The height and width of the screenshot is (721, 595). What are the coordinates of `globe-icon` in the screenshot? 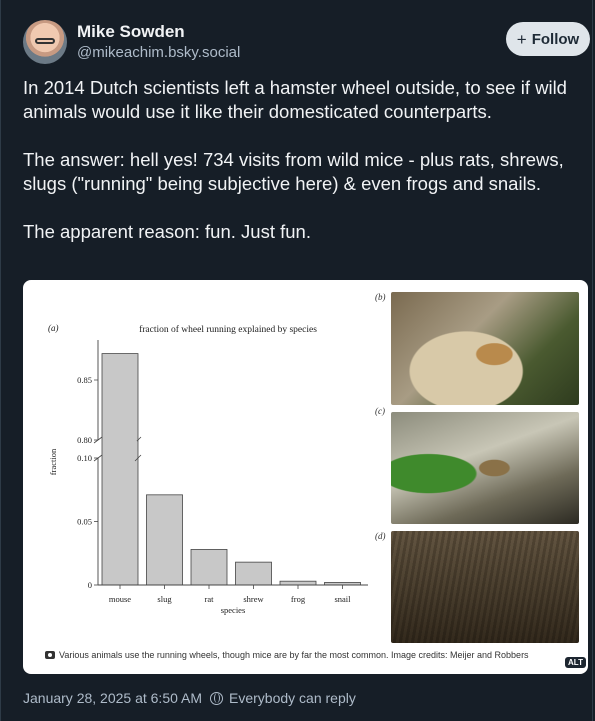 It's located at (217, 698).